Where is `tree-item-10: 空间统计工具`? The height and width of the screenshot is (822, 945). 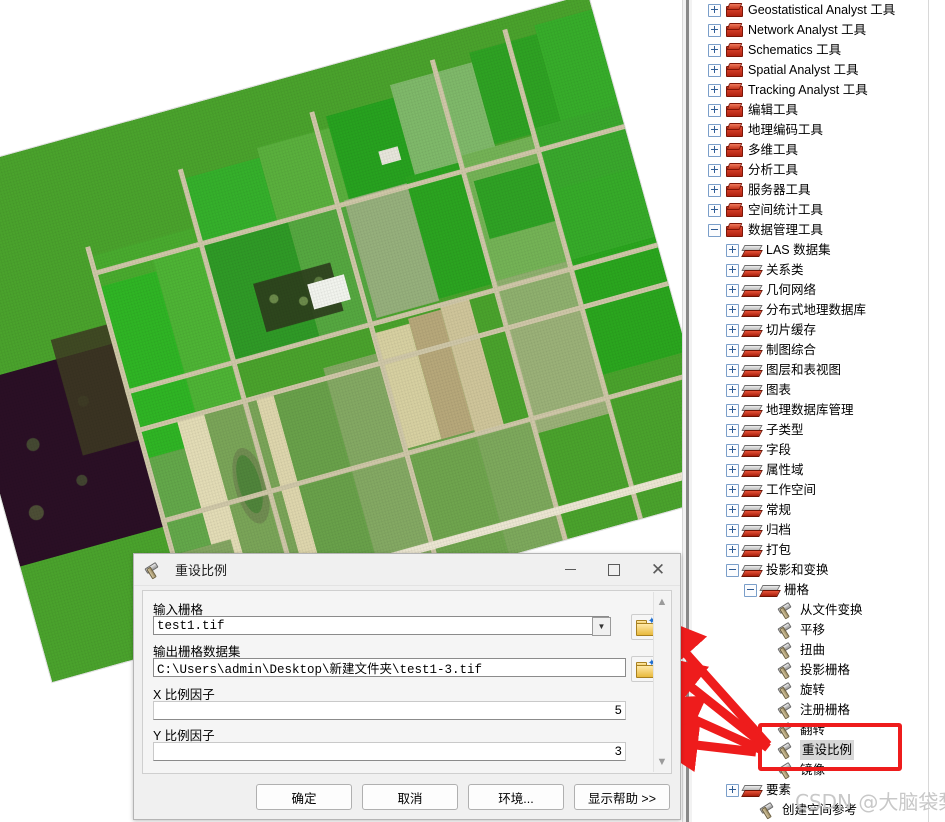 tree-item-10: 空间统计工具 is located at coordinates (810, 210).